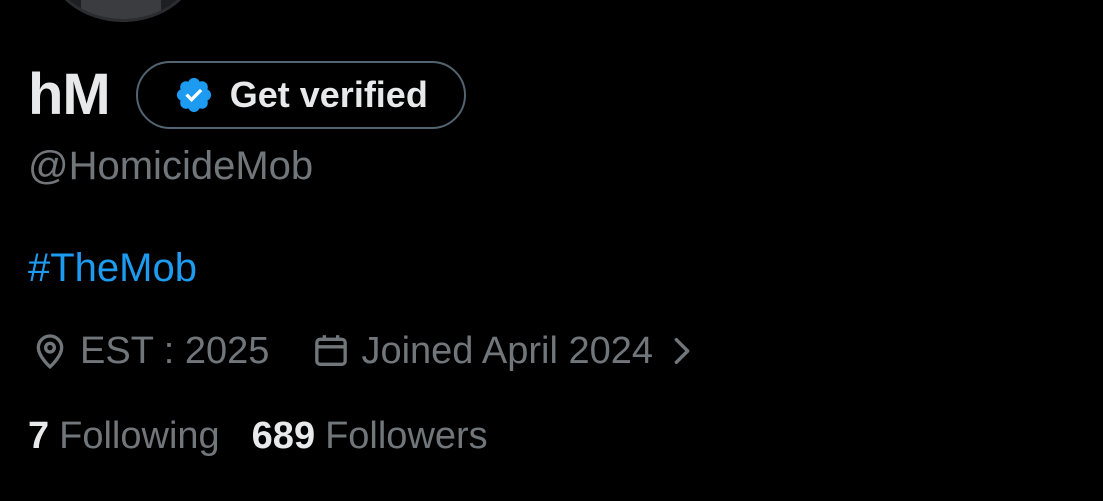 The width and height of the screenshot is (1103, 501). I want to click on display-name: hM, so click(69, 94).